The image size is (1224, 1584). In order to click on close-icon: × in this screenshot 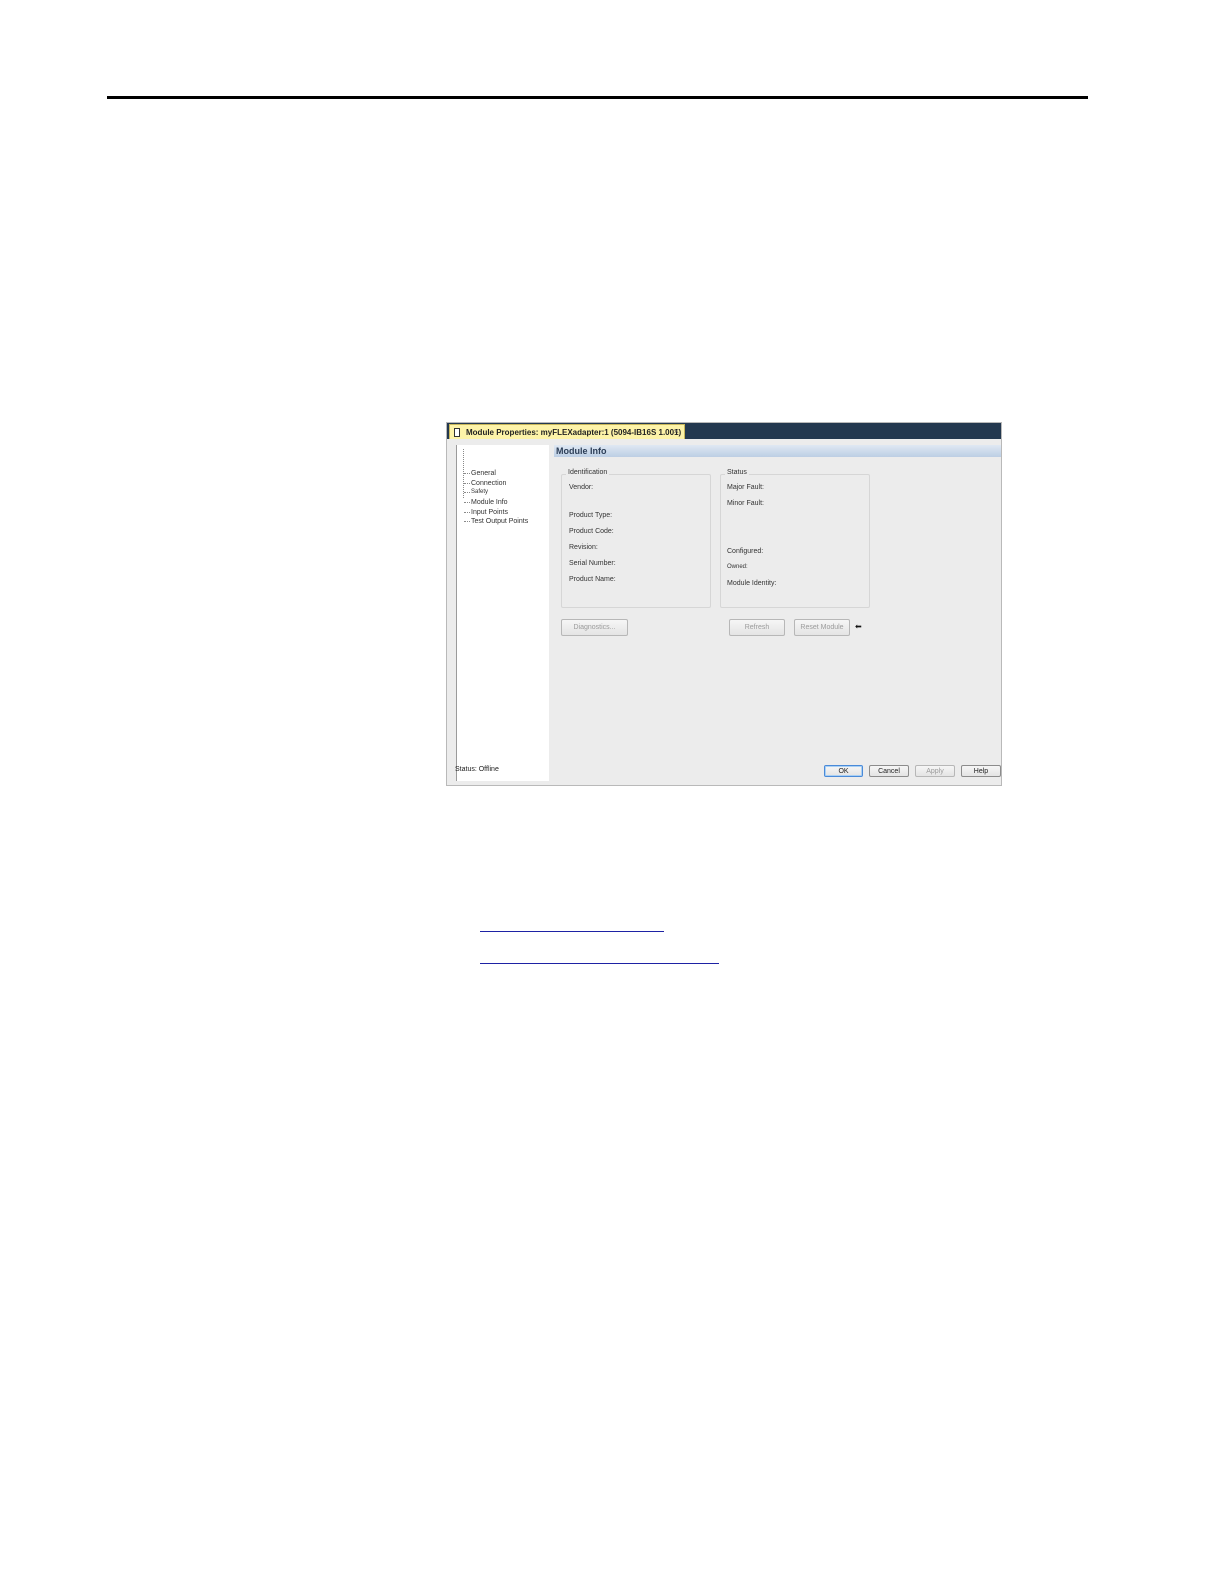, I will do `click(676, 431)`.